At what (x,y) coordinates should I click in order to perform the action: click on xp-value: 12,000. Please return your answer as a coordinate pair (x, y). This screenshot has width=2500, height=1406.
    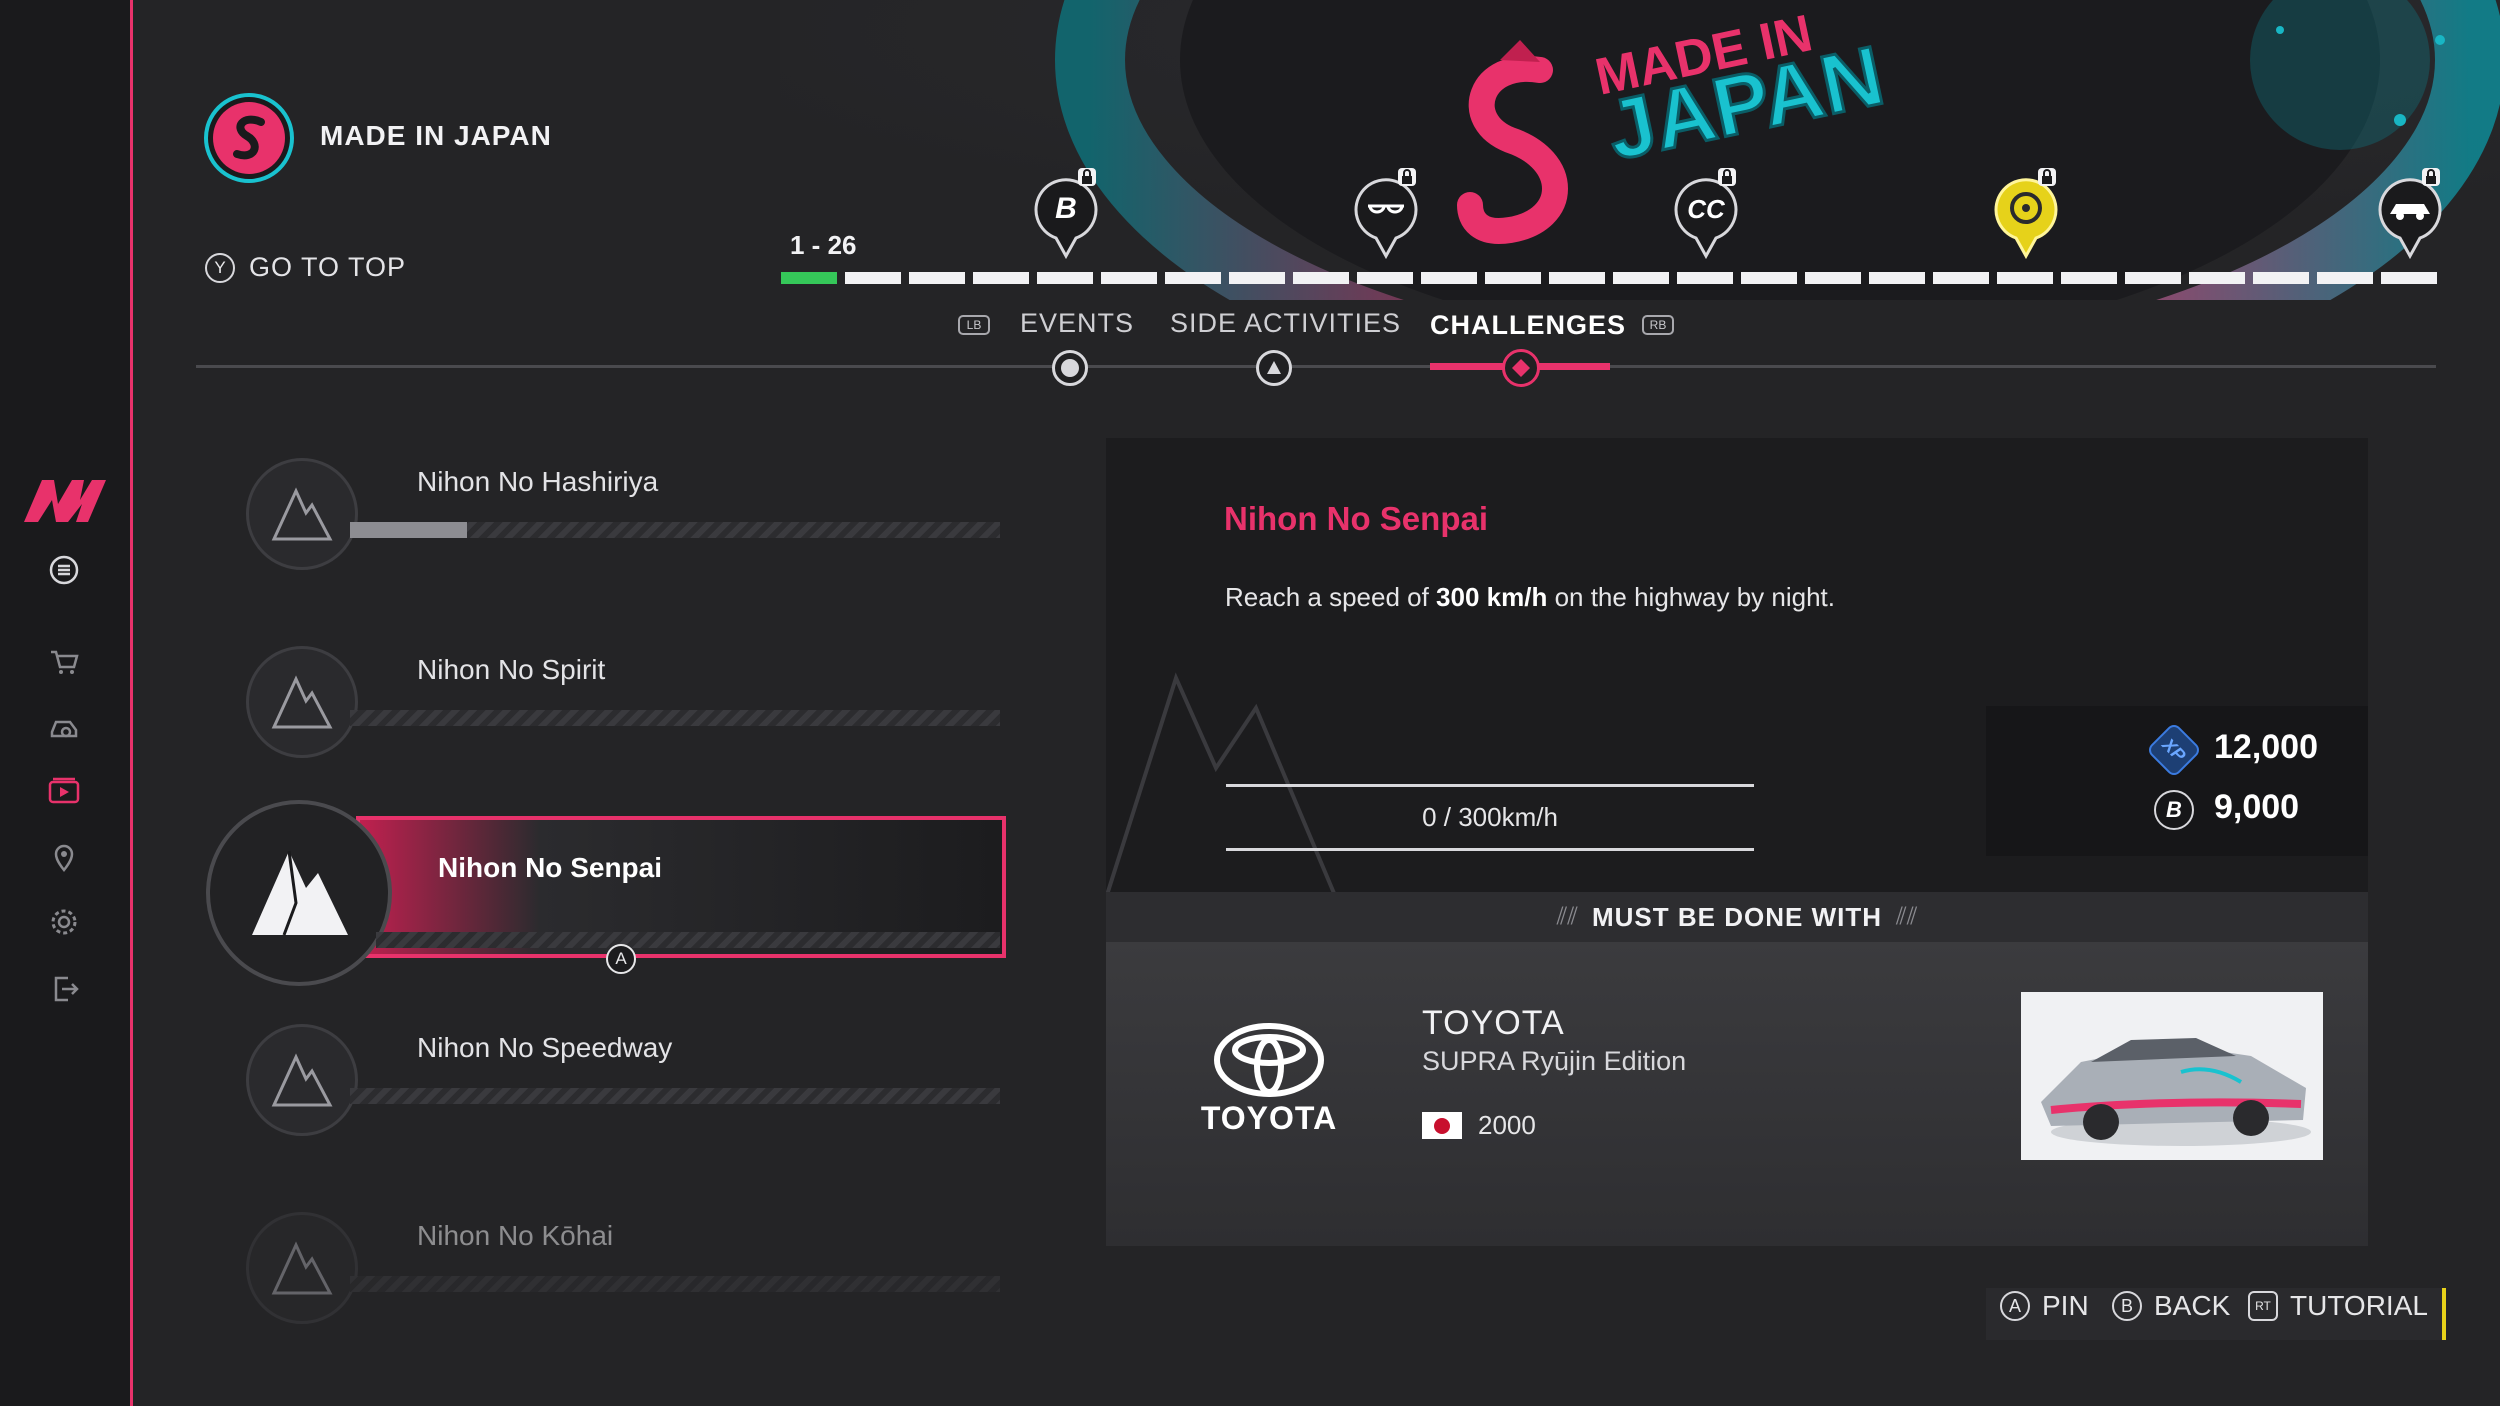
    Looking at the image, I should click on (2266, 747).